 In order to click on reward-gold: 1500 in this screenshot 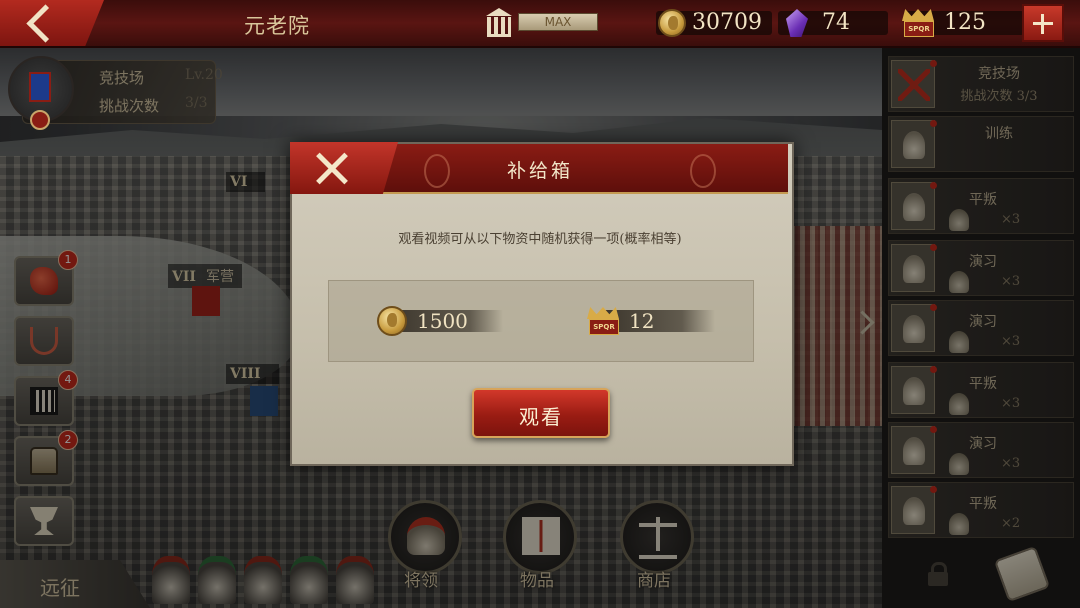, I will do `click(440, 321)`.